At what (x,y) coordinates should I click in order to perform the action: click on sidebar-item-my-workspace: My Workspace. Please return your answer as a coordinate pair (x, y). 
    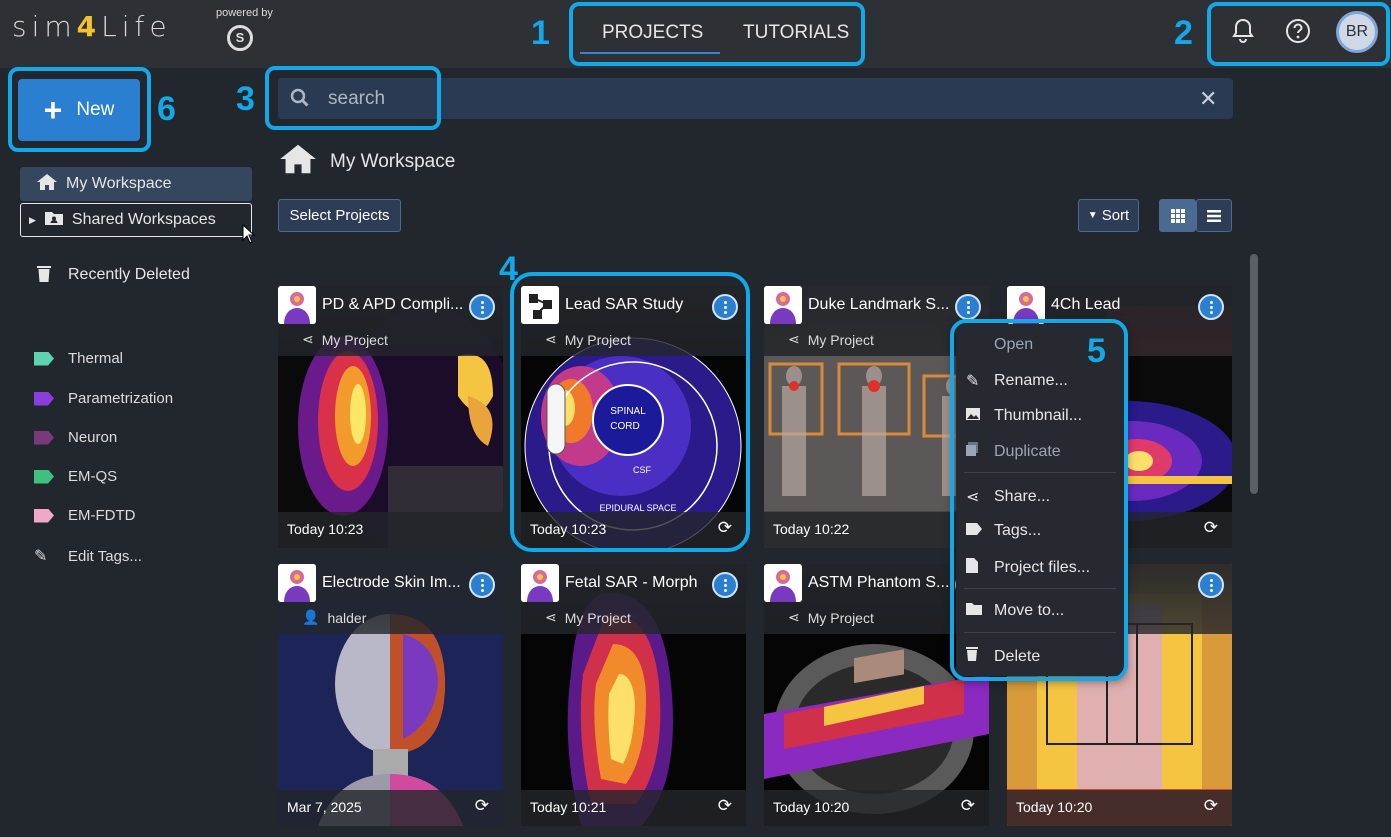
    Looking at the image, I should click on (136, 184).